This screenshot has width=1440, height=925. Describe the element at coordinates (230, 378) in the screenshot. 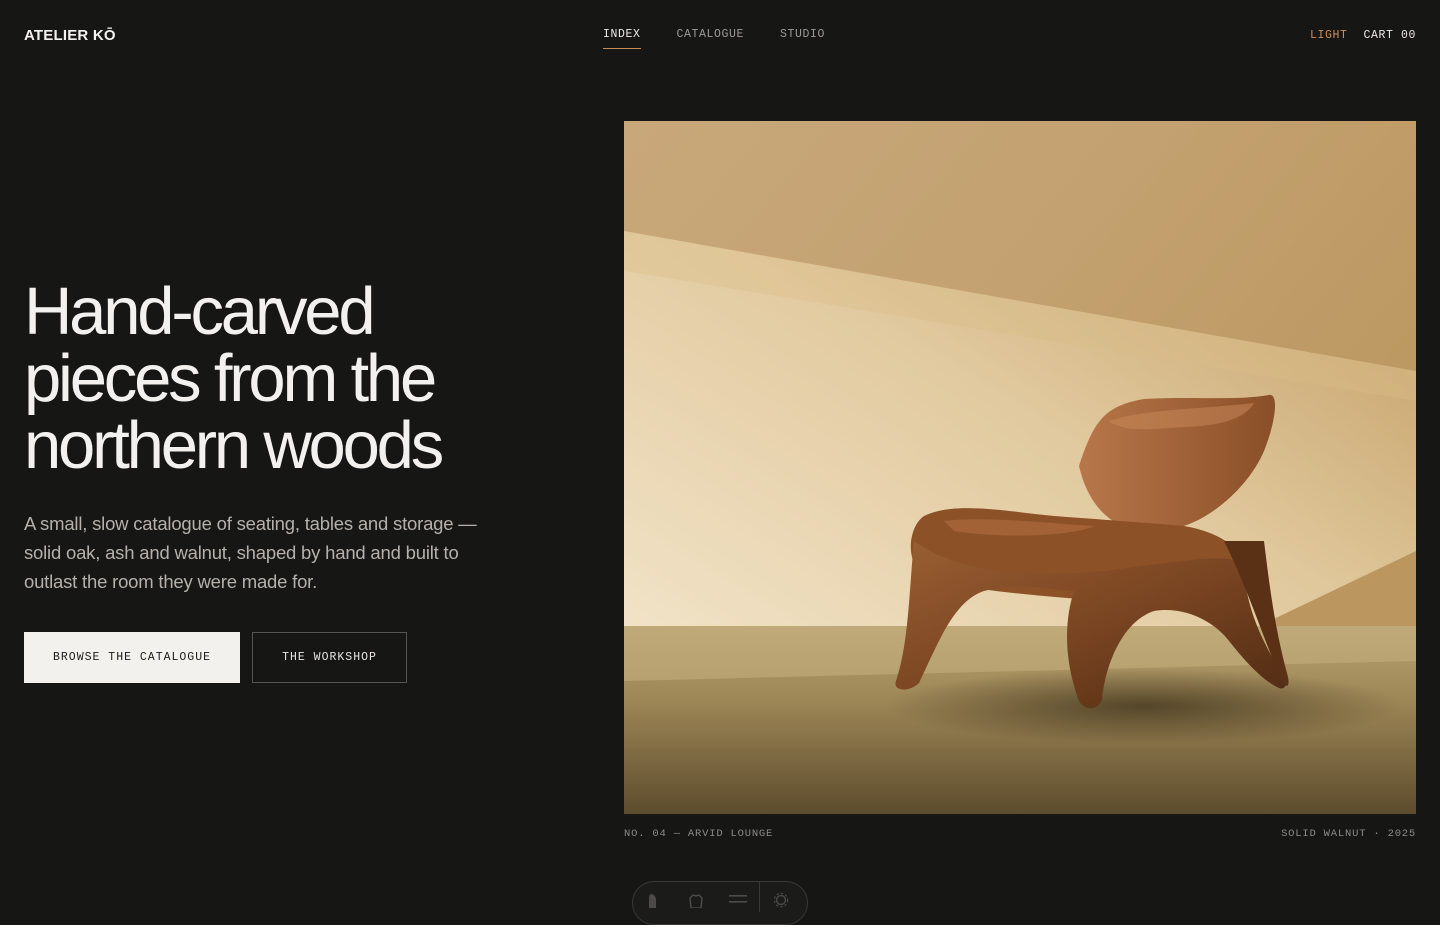

I see `headline-line-2: pieces from the` at that location.